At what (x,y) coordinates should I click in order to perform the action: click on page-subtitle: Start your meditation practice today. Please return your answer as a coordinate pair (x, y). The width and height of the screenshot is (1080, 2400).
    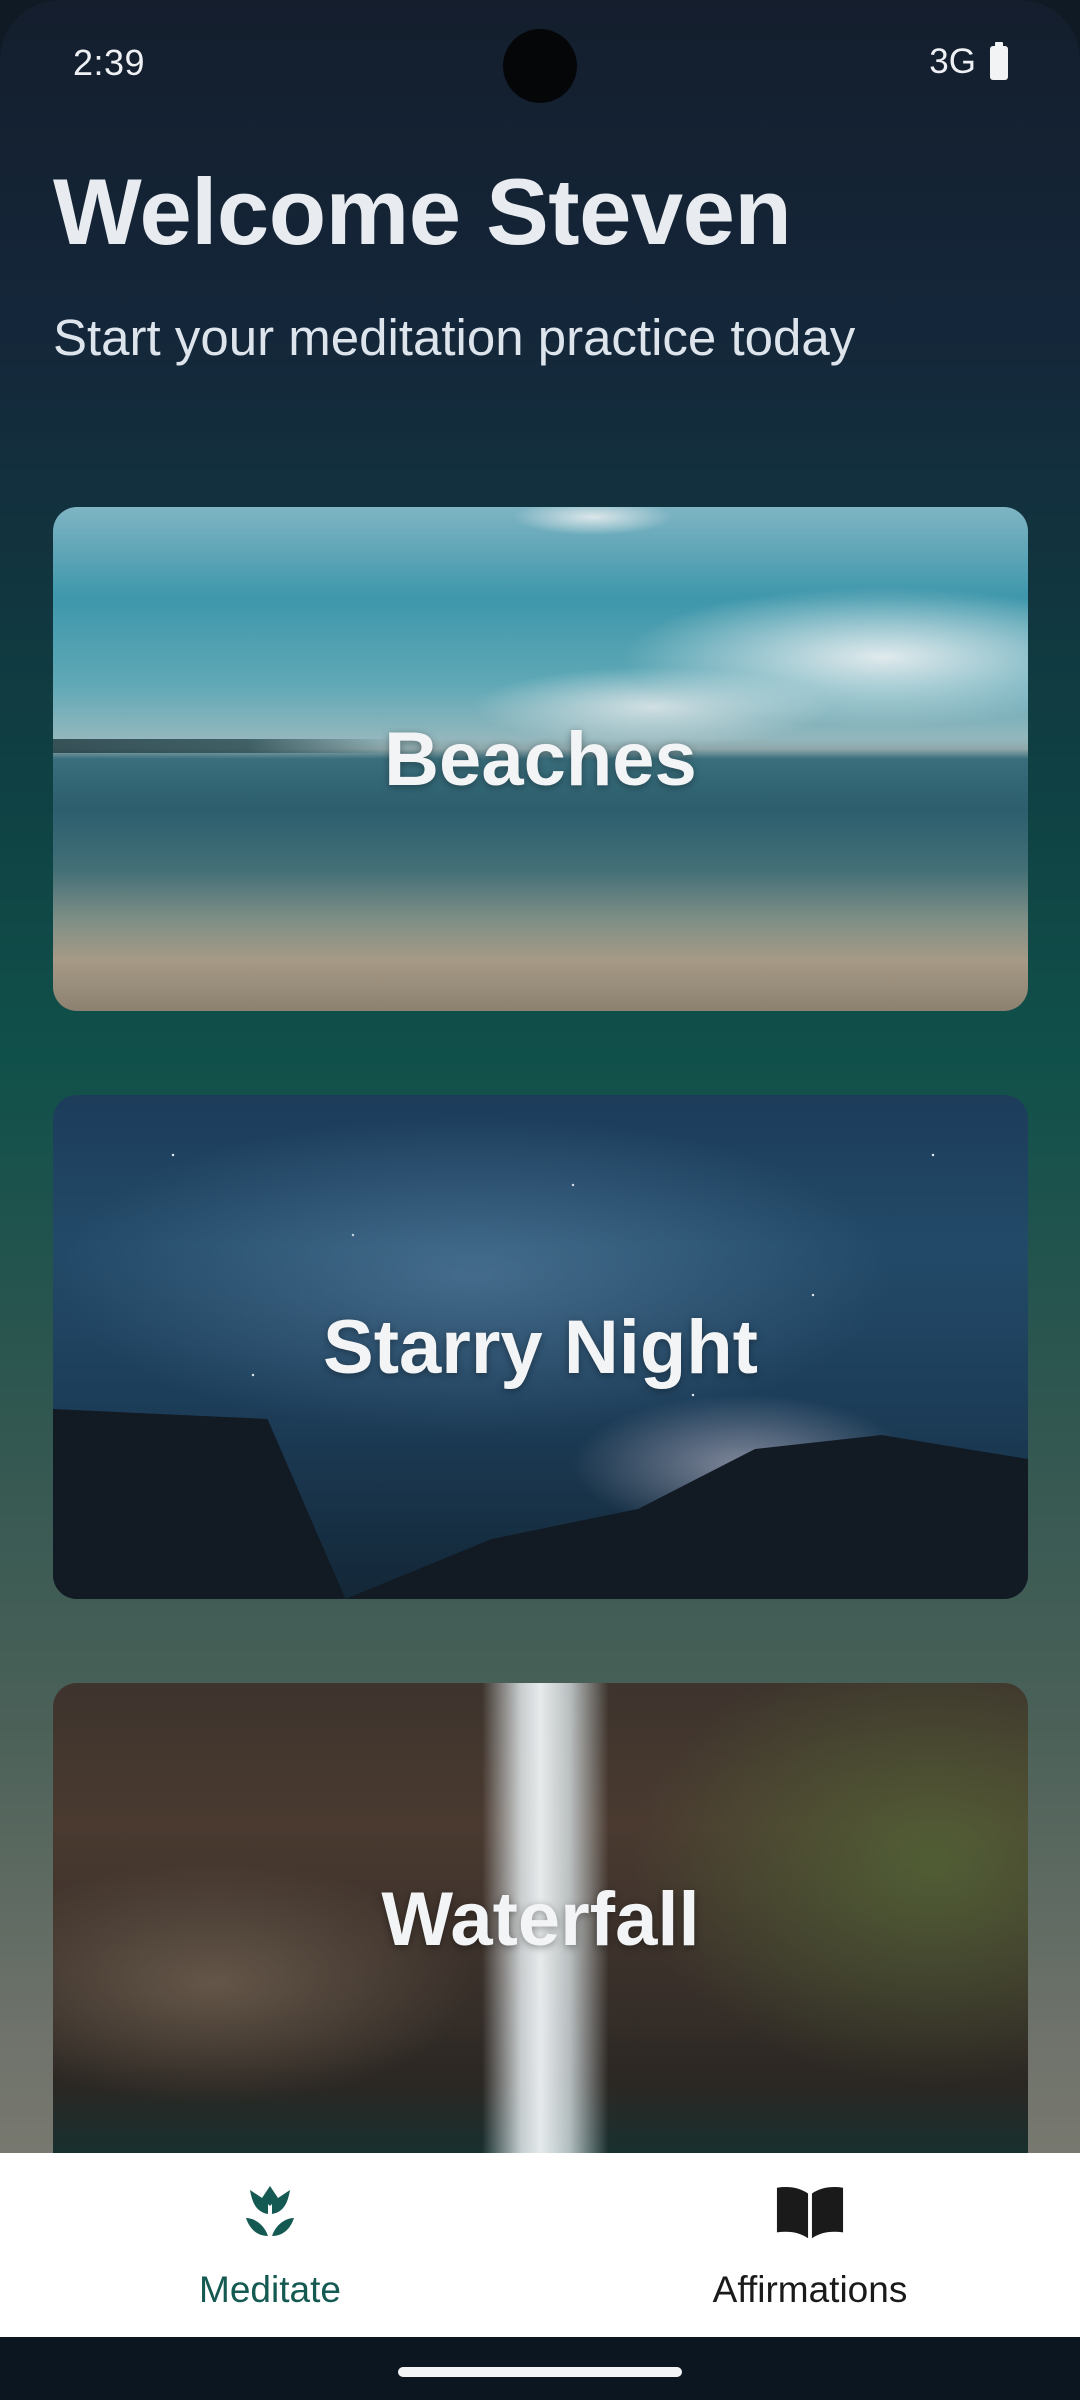
    Looking at the image, I should click on (454, 337).